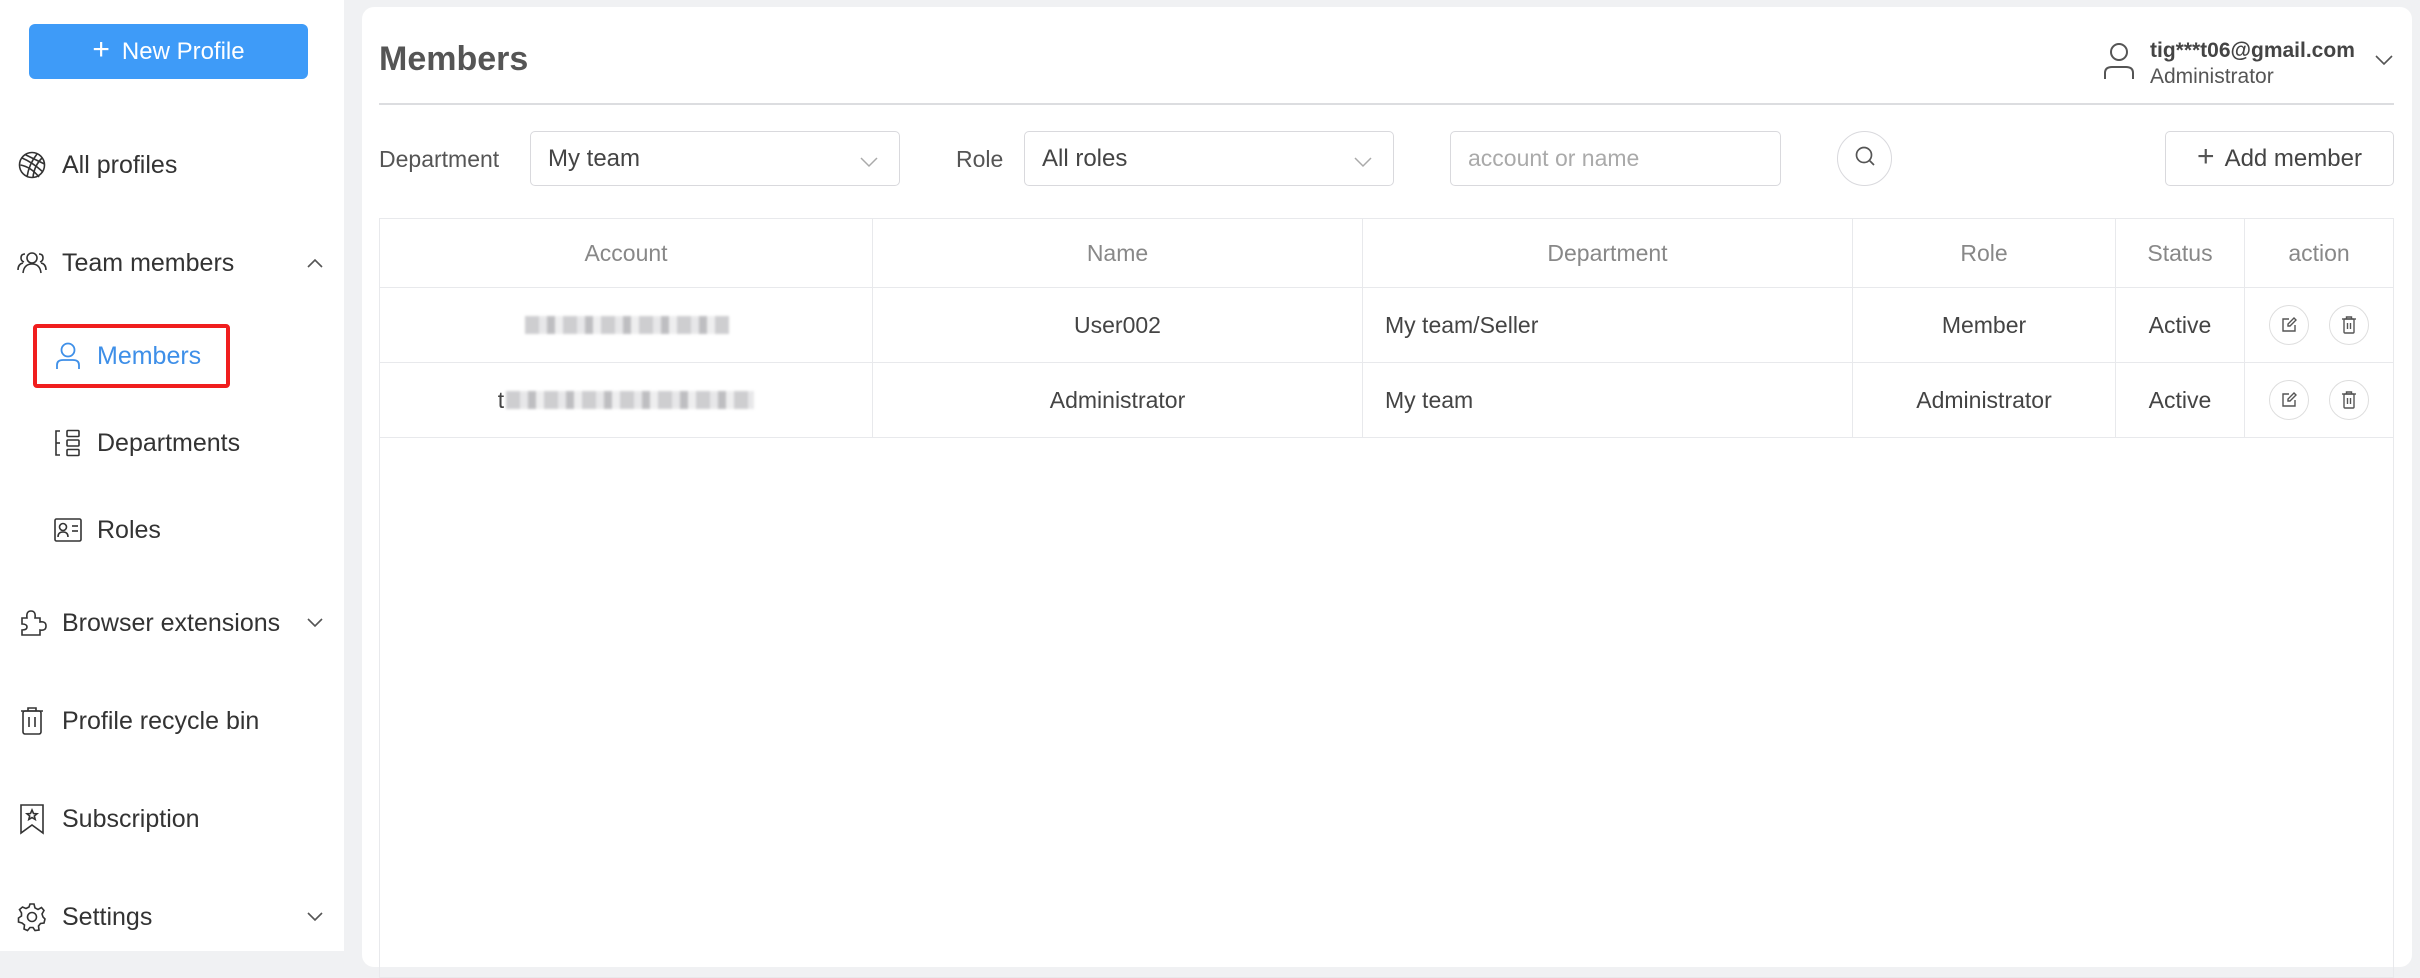 This screenshot has height=978, width=2420. What do you see at coordinates (2180, 253) in the screenshot?
I see `column-header-status: Status` at bounding box center [2180, 253].